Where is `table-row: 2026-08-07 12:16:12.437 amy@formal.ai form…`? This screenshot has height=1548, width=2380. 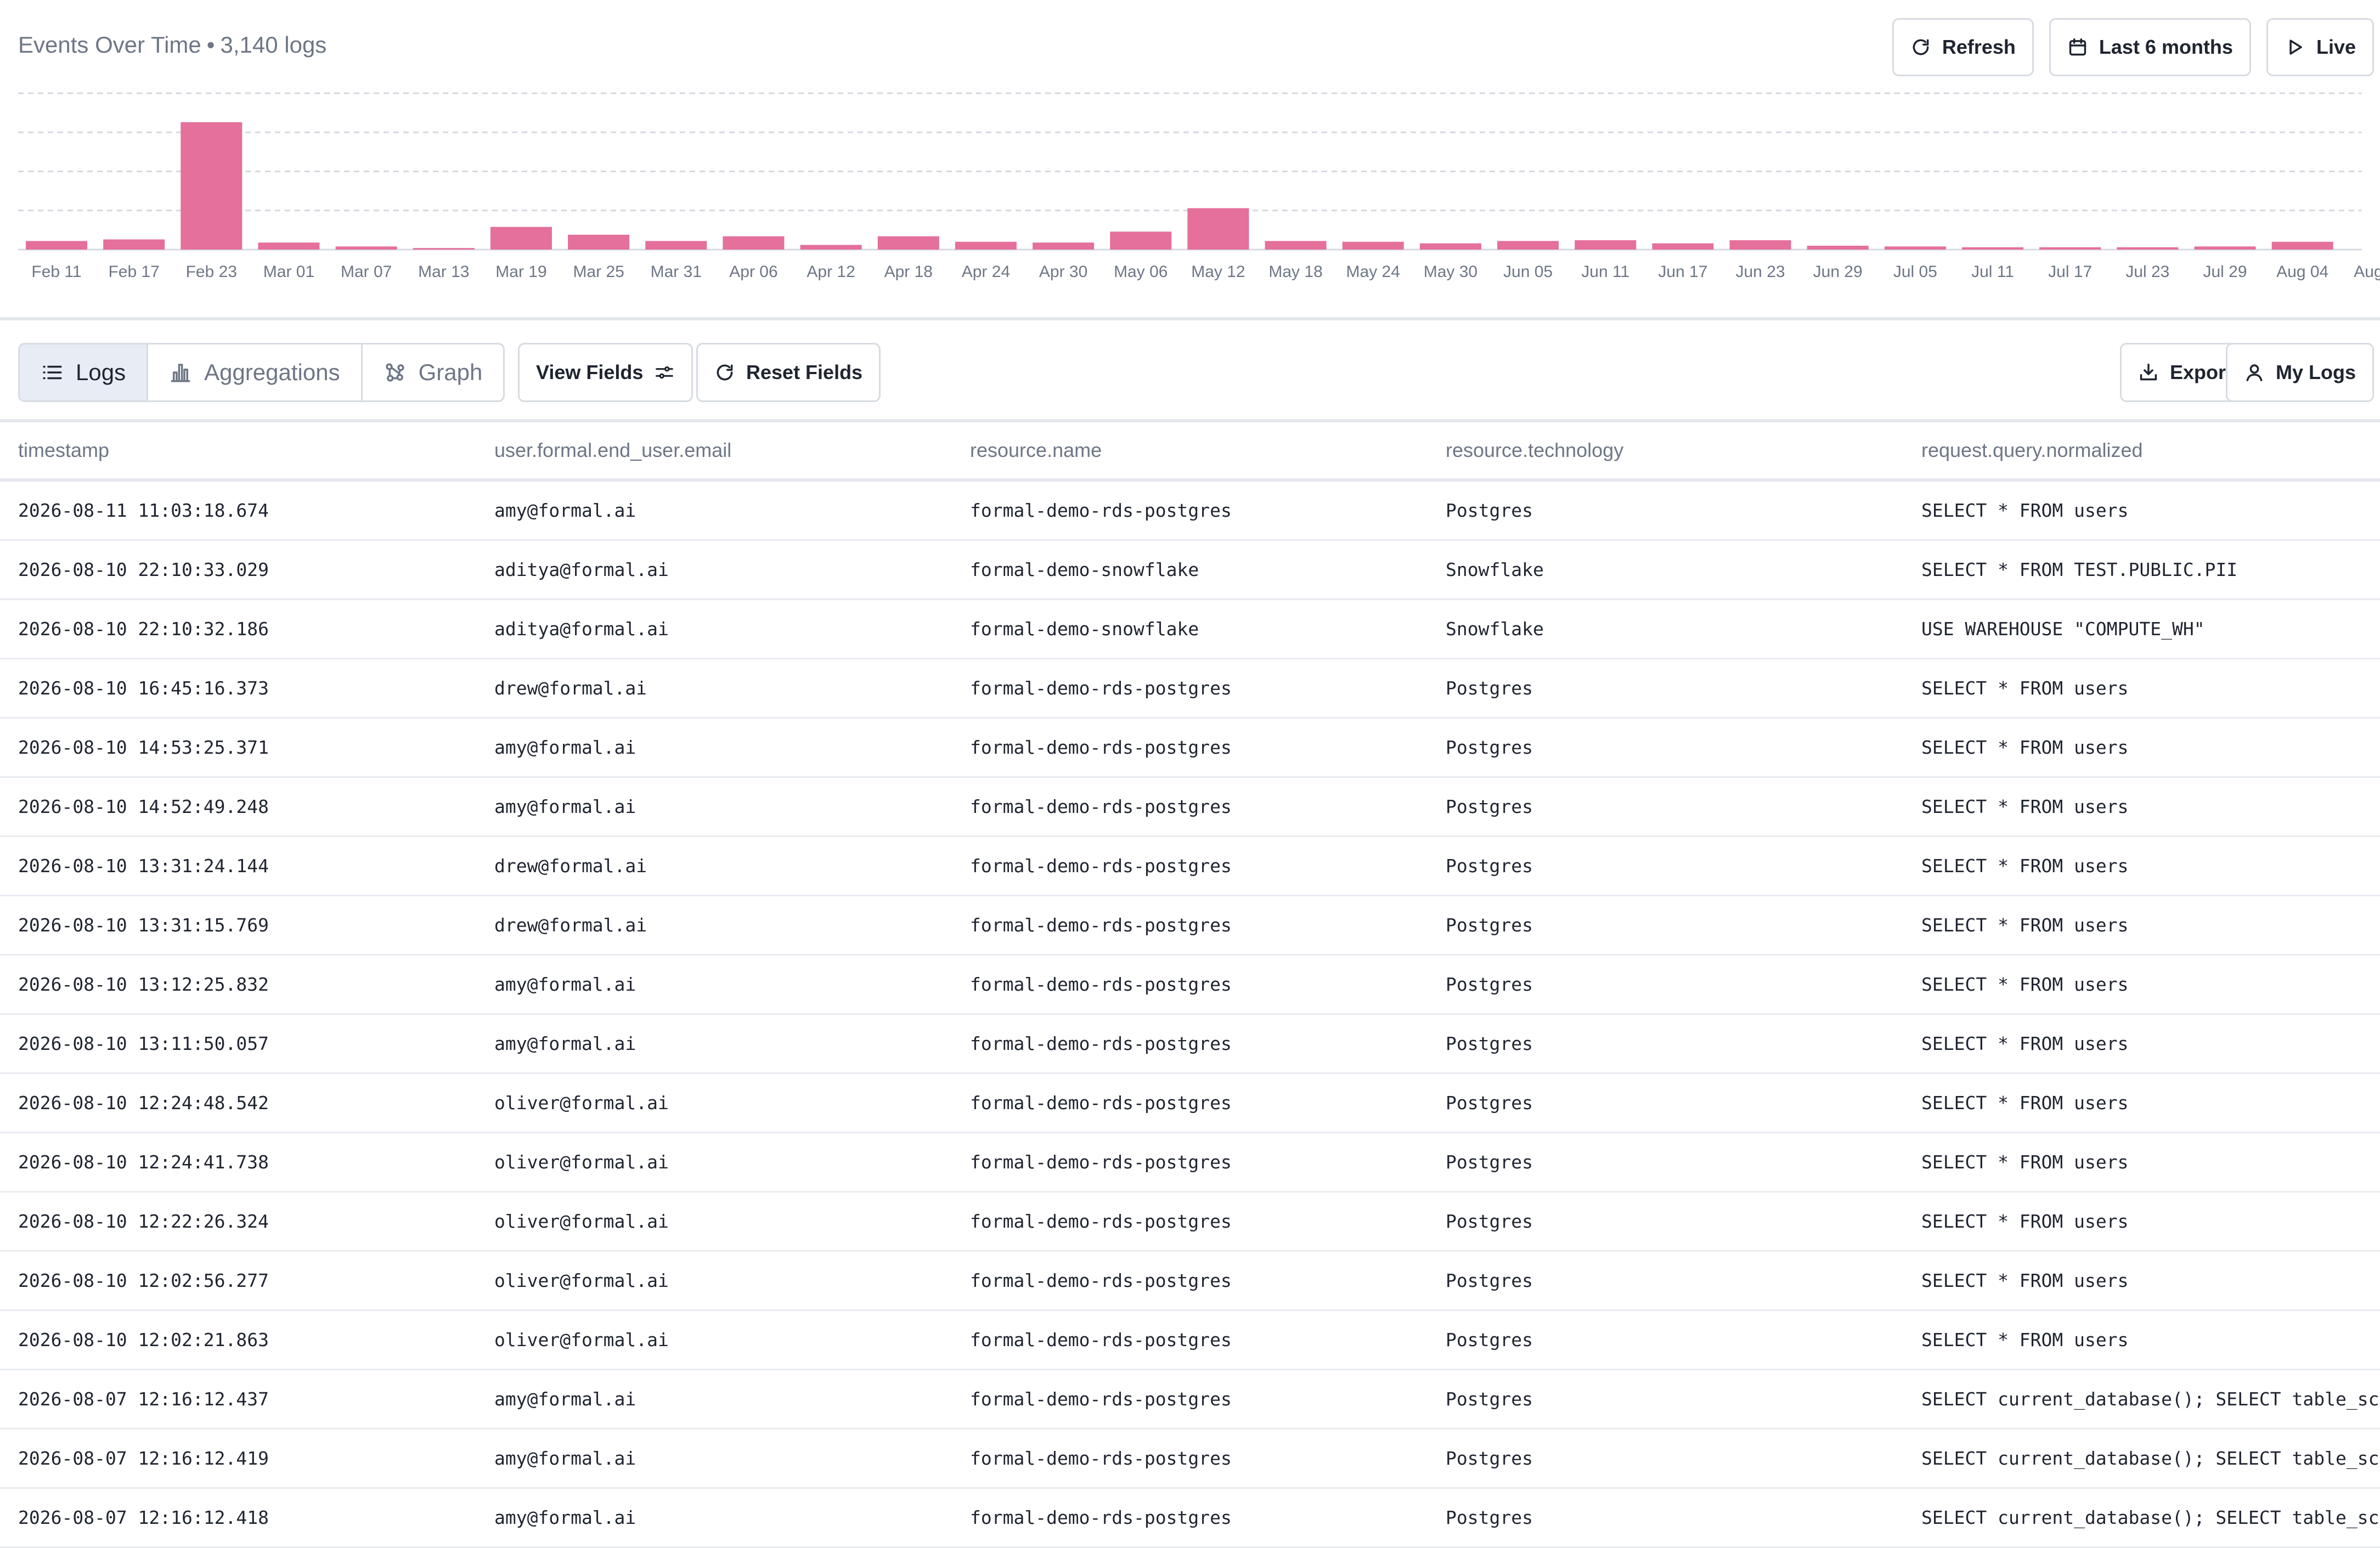
table-row: 2026-08-07 12:16:12.437 amy@formal.ai form… is located at coordinates (1190, 1400).